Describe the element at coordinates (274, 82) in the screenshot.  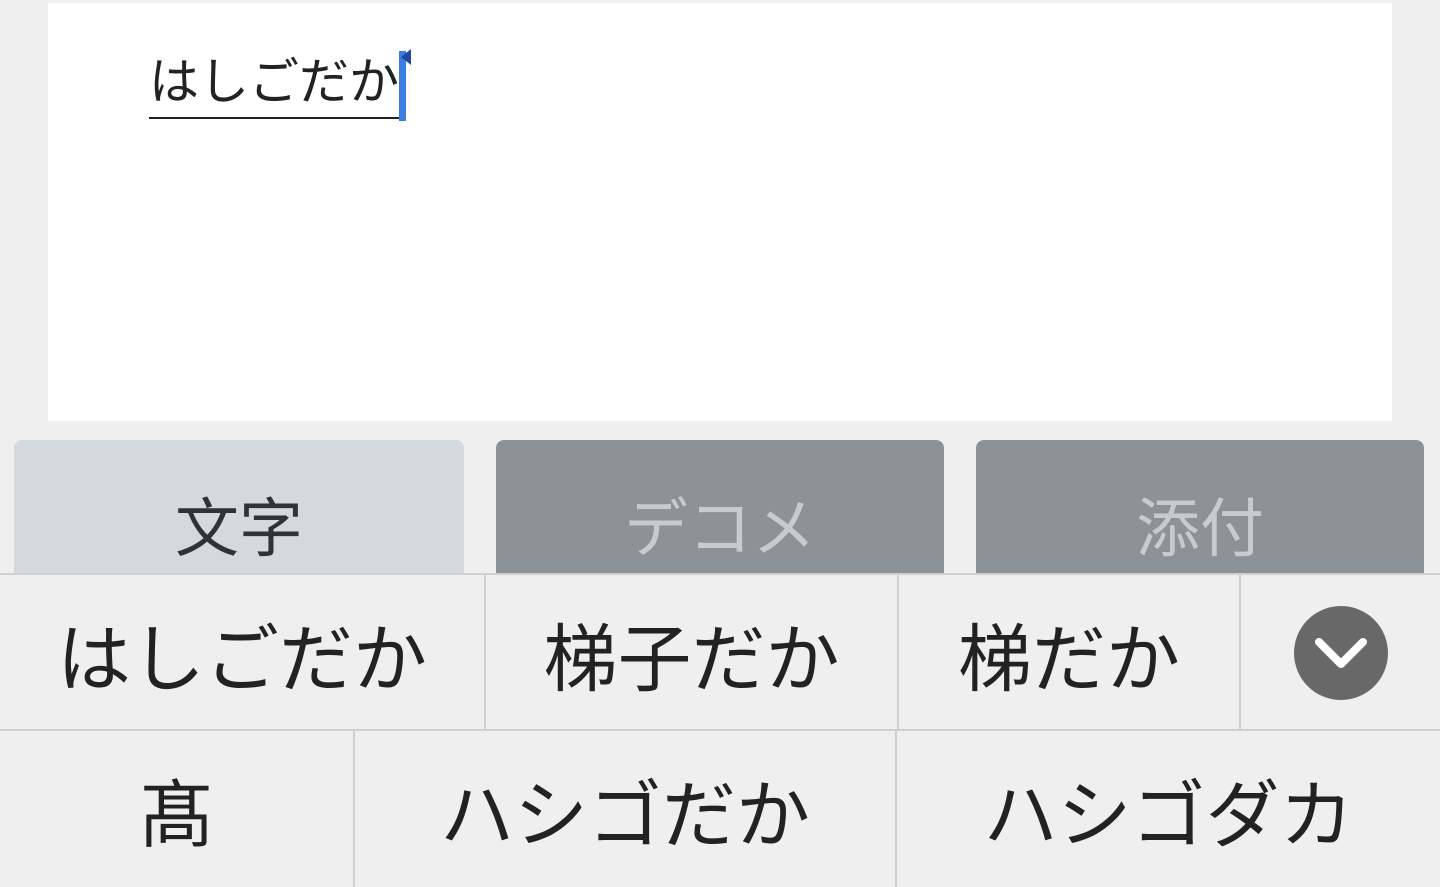
I see `composing-text: はしごだか` at that location.